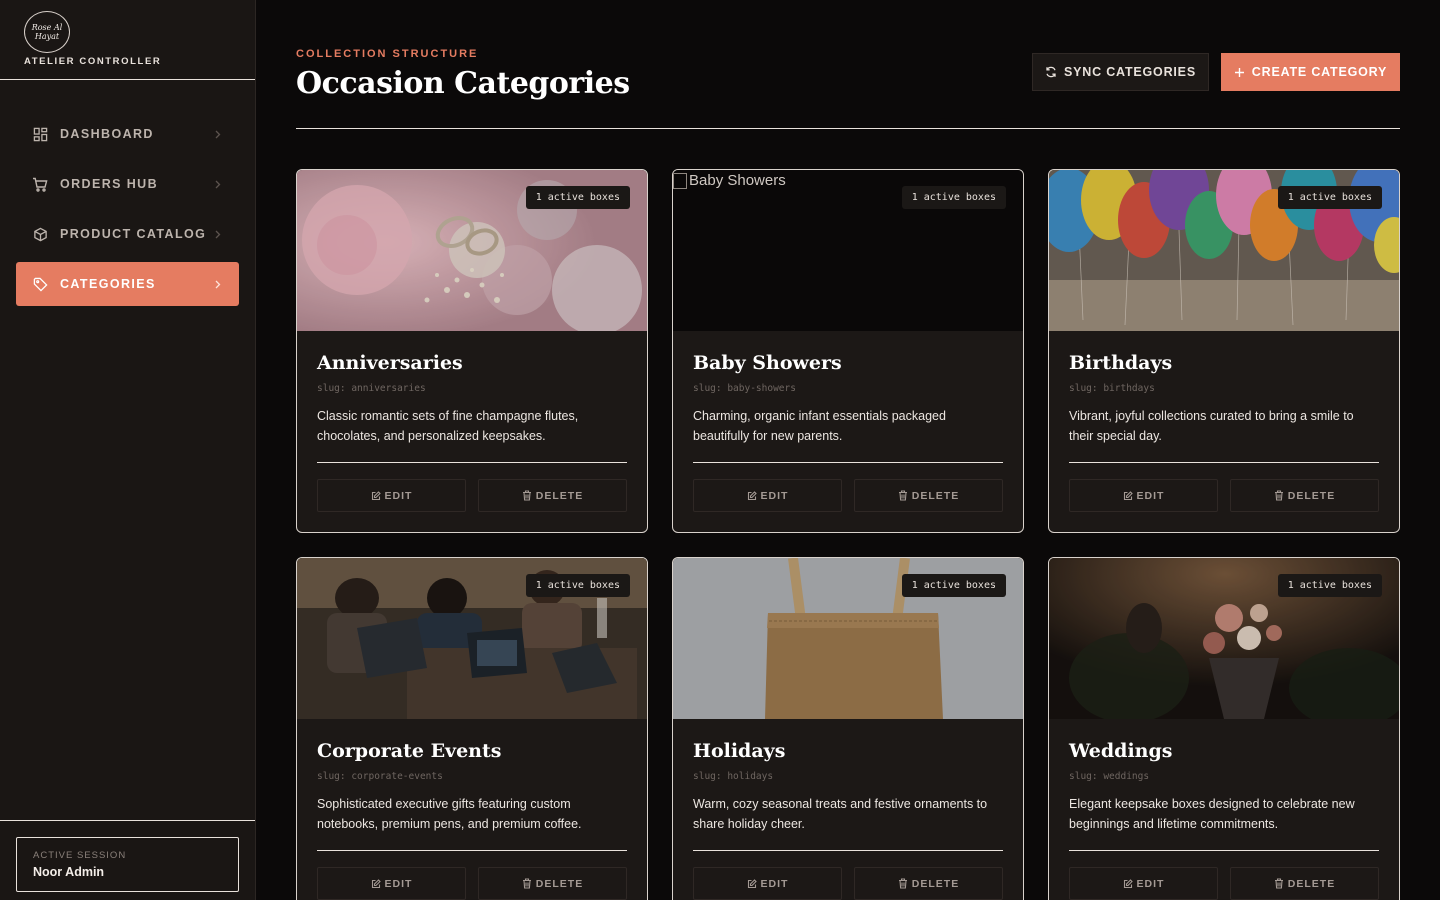 The image size is (1440, 900). What do you see at coordinates (1319, 72) in the screenshot?
I see `create-category-label: CREATE CATEGORY` at bounding box center [1319, 72].